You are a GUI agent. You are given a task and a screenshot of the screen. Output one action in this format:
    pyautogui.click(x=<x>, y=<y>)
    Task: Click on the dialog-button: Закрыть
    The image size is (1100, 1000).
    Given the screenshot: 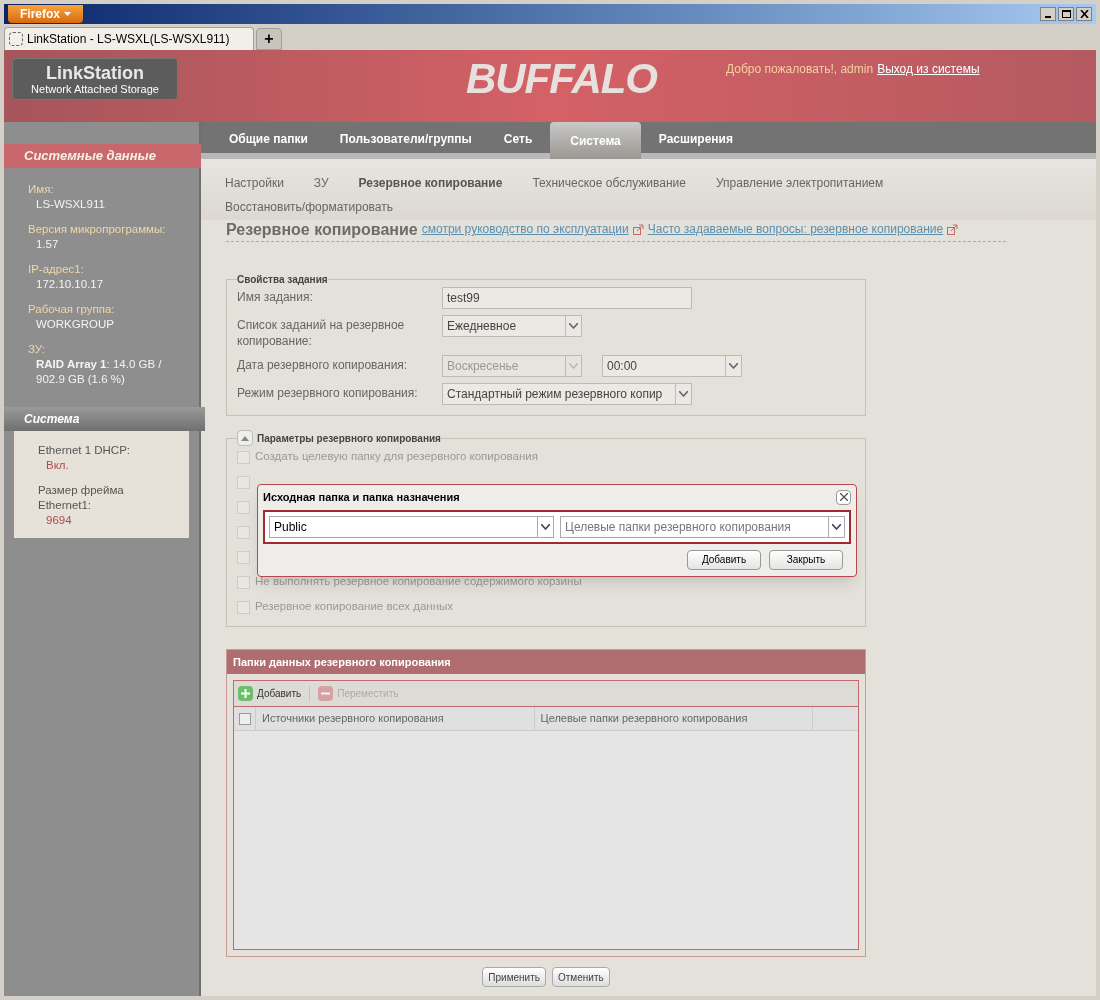 What is the action you would take?
    pyautogui.click(x=806, y=559)
    